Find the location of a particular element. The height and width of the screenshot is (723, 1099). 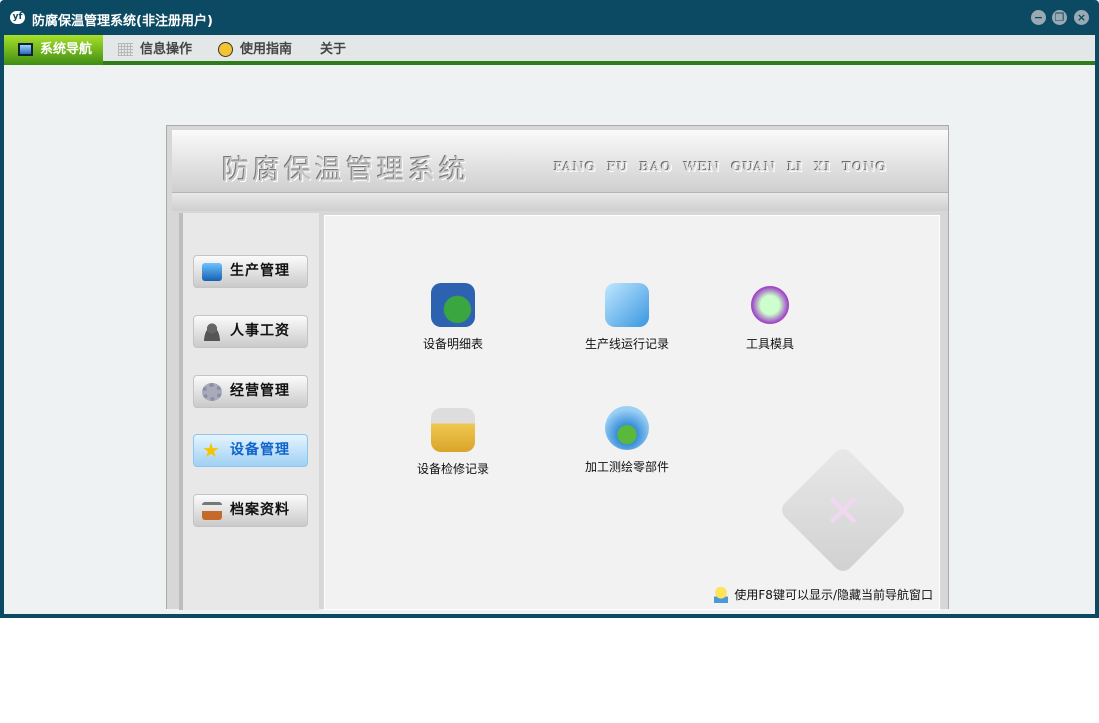

menu-info-ops: 信息操作 is located at coordinates (154, 50).